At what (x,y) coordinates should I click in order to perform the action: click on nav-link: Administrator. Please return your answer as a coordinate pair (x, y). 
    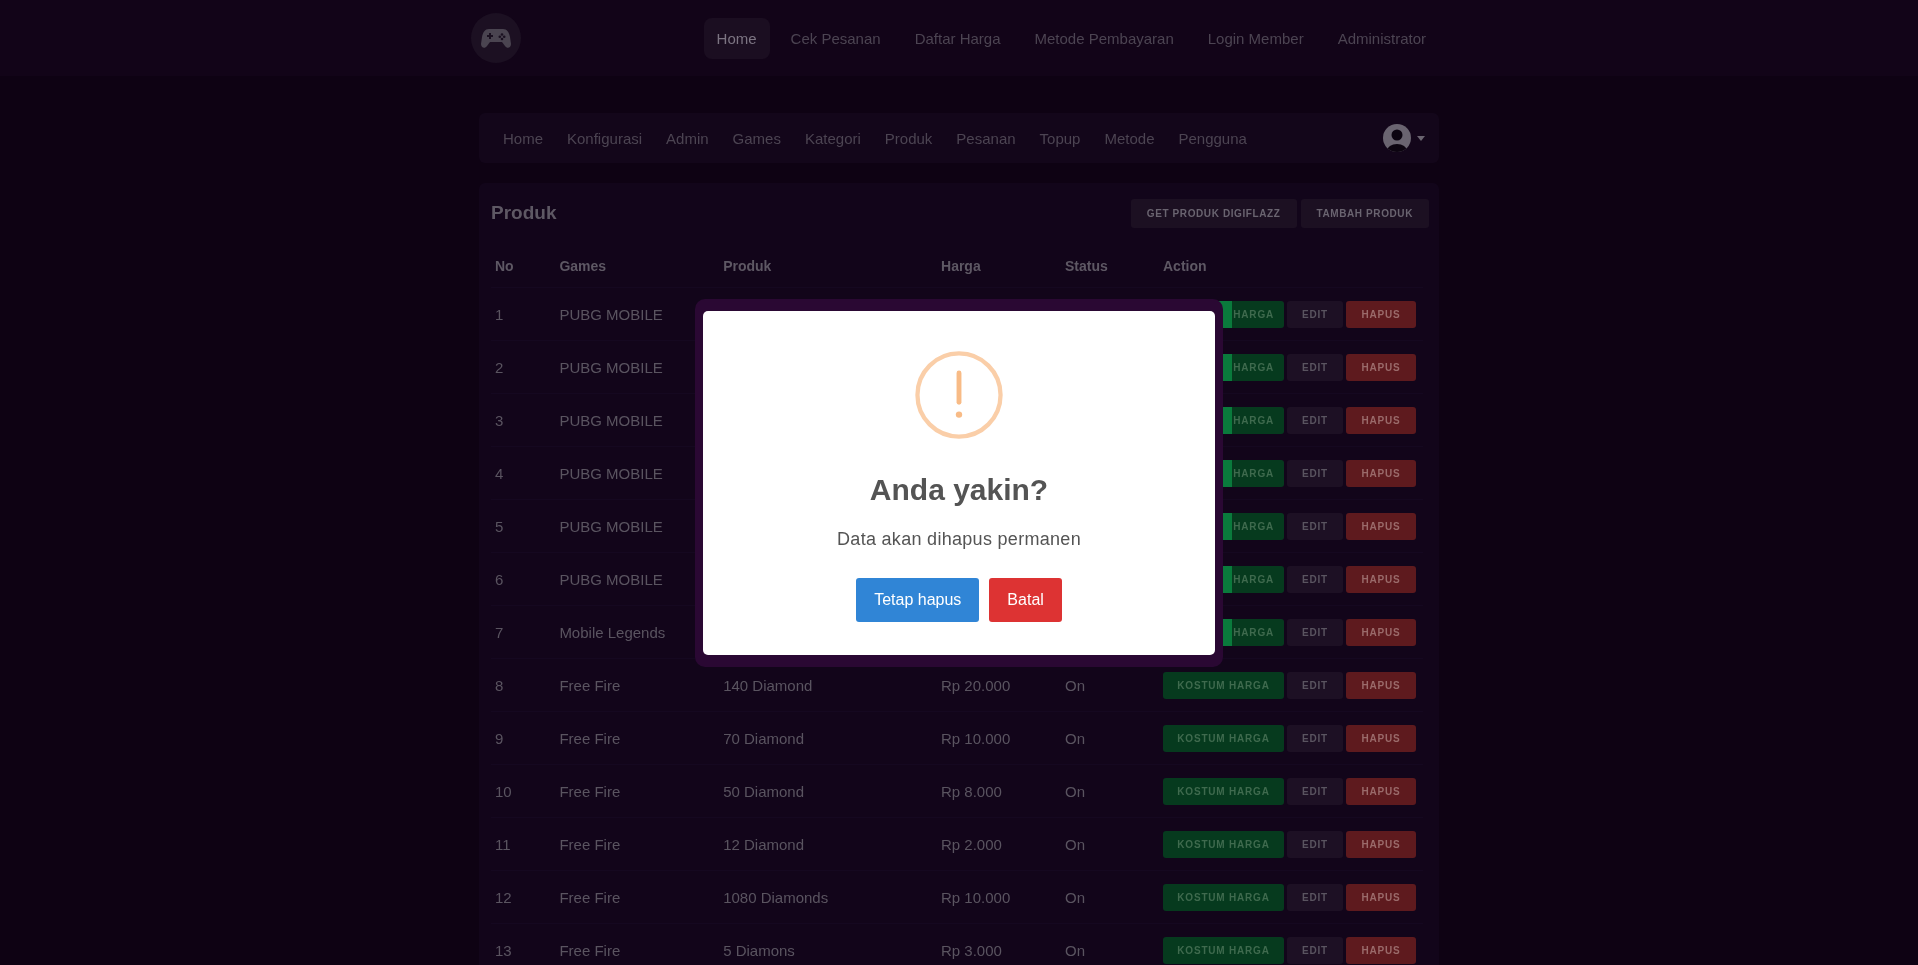
    Looking at the image, I should click on (1381, 38).